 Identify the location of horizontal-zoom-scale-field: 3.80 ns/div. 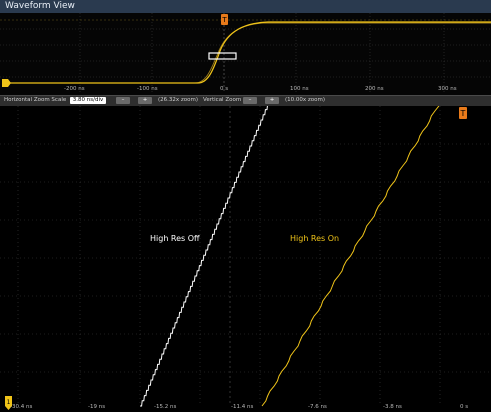
(88, 100).